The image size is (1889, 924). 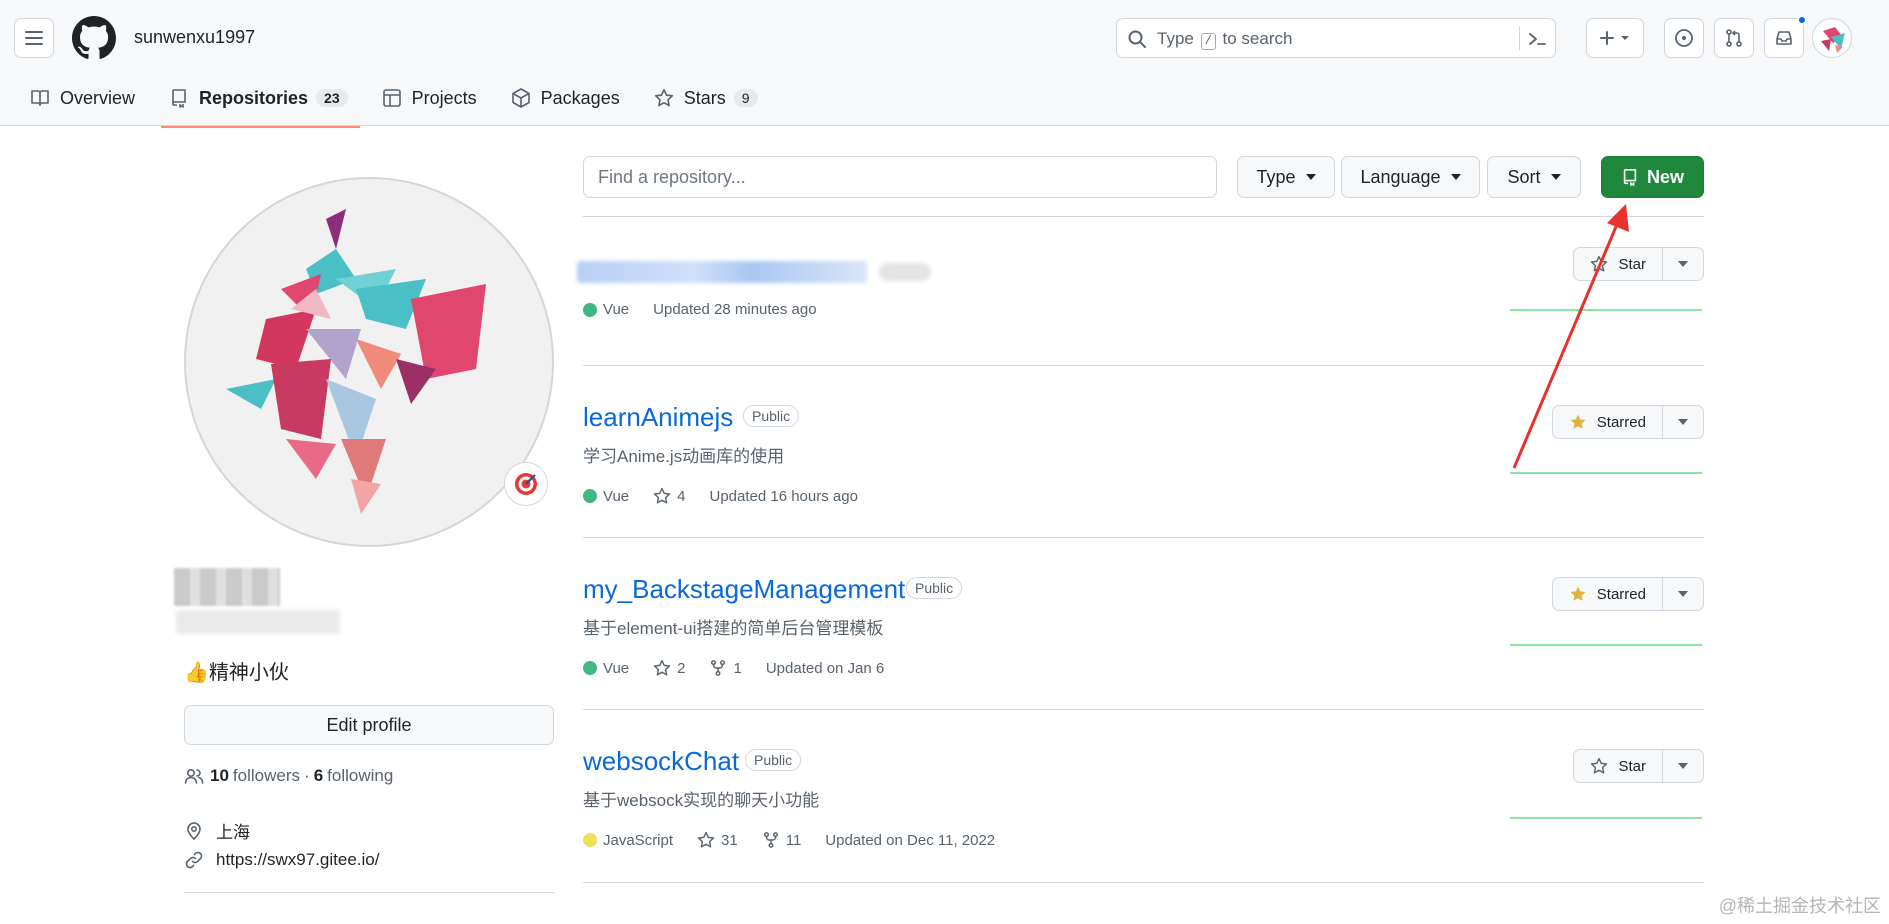 What do you see at coordinates (1734, 38) in the screenshot?
I see `pull-requests-button` at bounding box center [1734, 38].